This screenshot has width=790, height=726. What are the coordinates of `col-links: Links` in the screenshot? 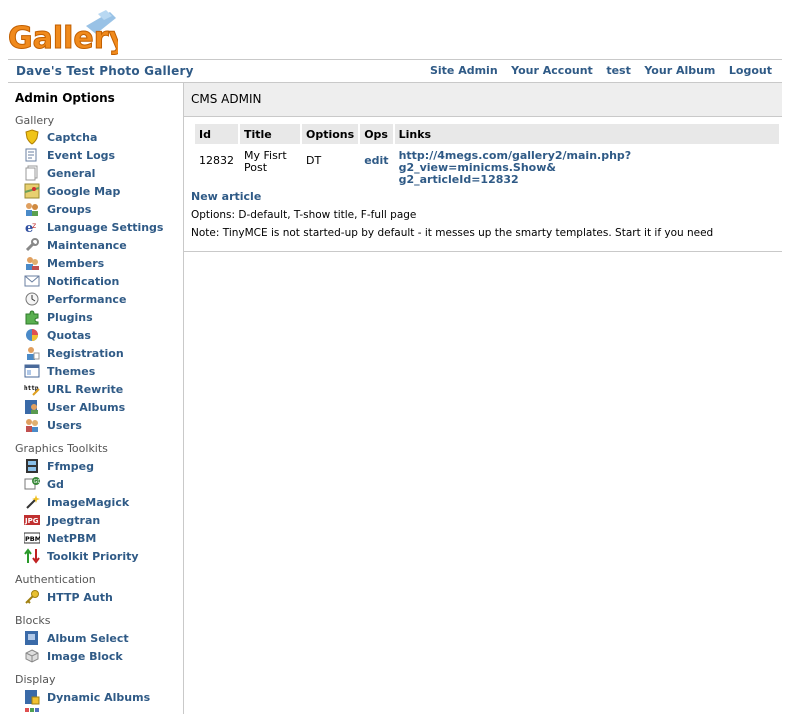 It's located at (586, 134).